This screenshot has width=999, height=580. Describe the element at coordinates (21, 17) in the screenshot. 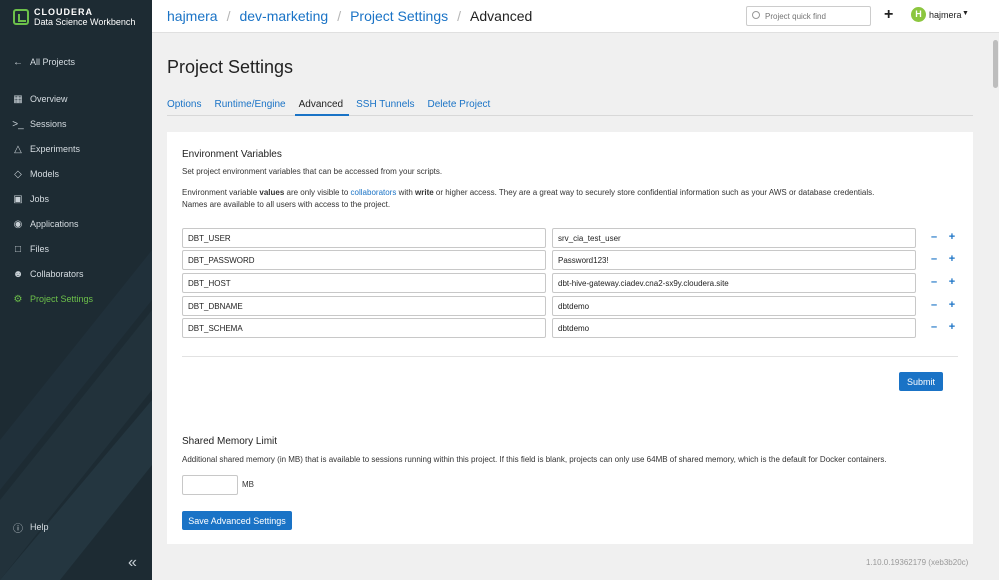

I see `cloudera-logo-icon` at that location.